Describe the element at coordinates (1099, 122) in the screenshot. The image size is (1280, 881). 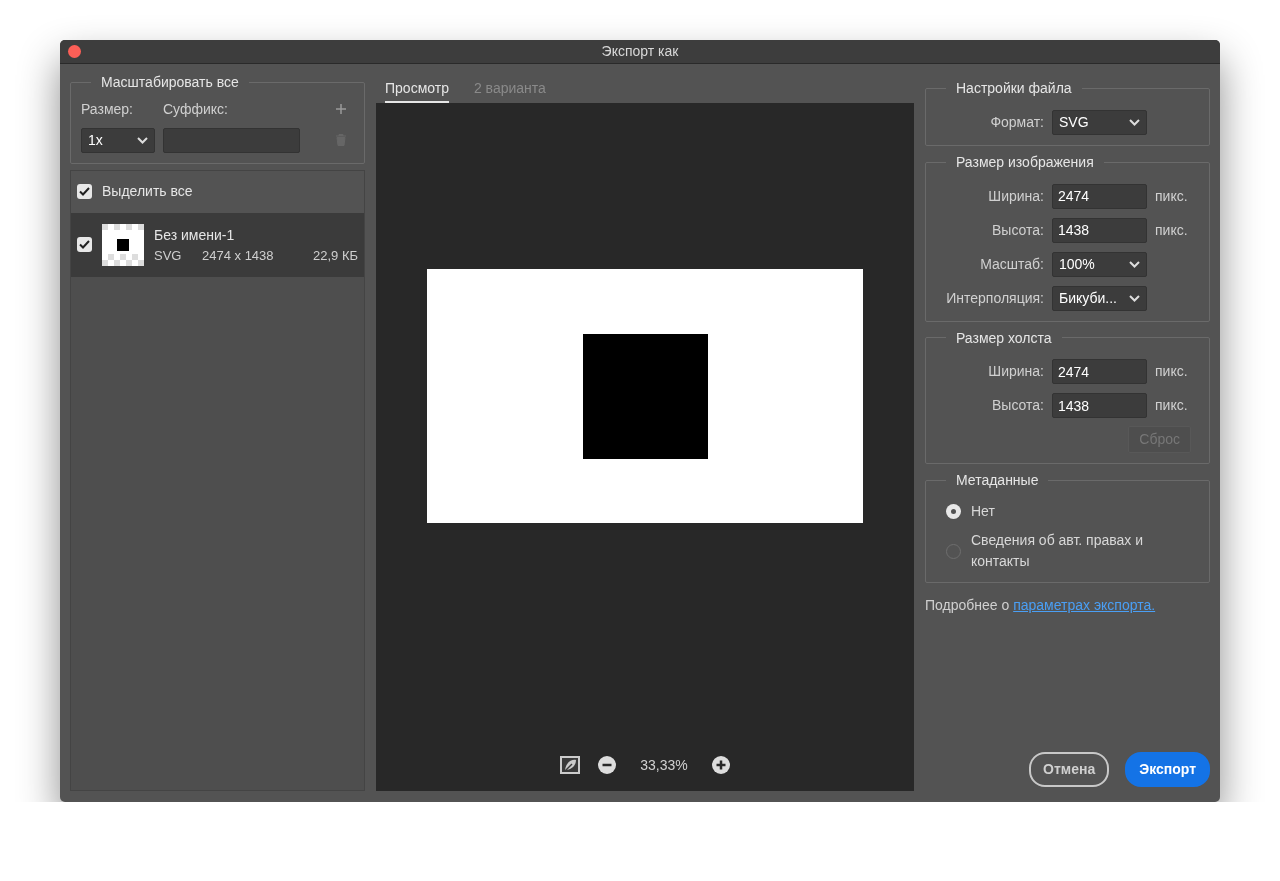
I see `value-dropdown: SVG` at that location.